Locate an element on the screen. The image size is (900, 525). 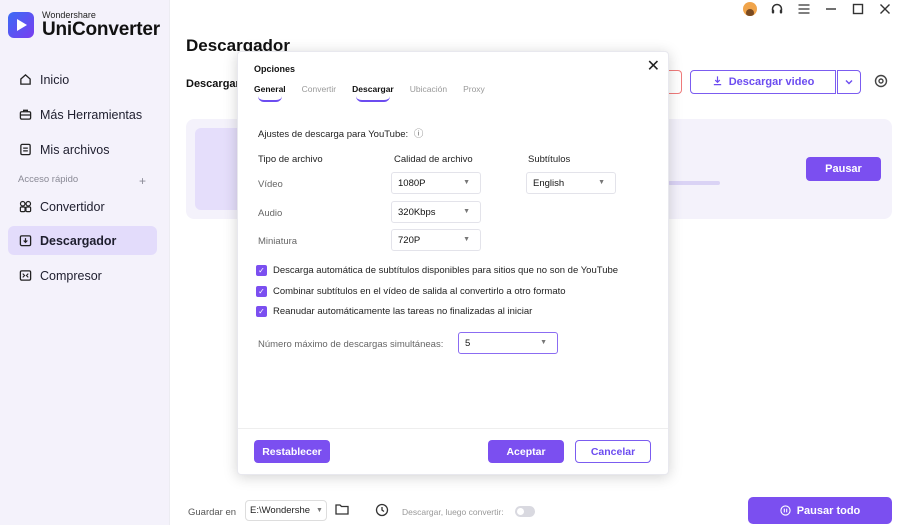
app-logo: Wondershare UniConverter is located at coordinates (84, 25).